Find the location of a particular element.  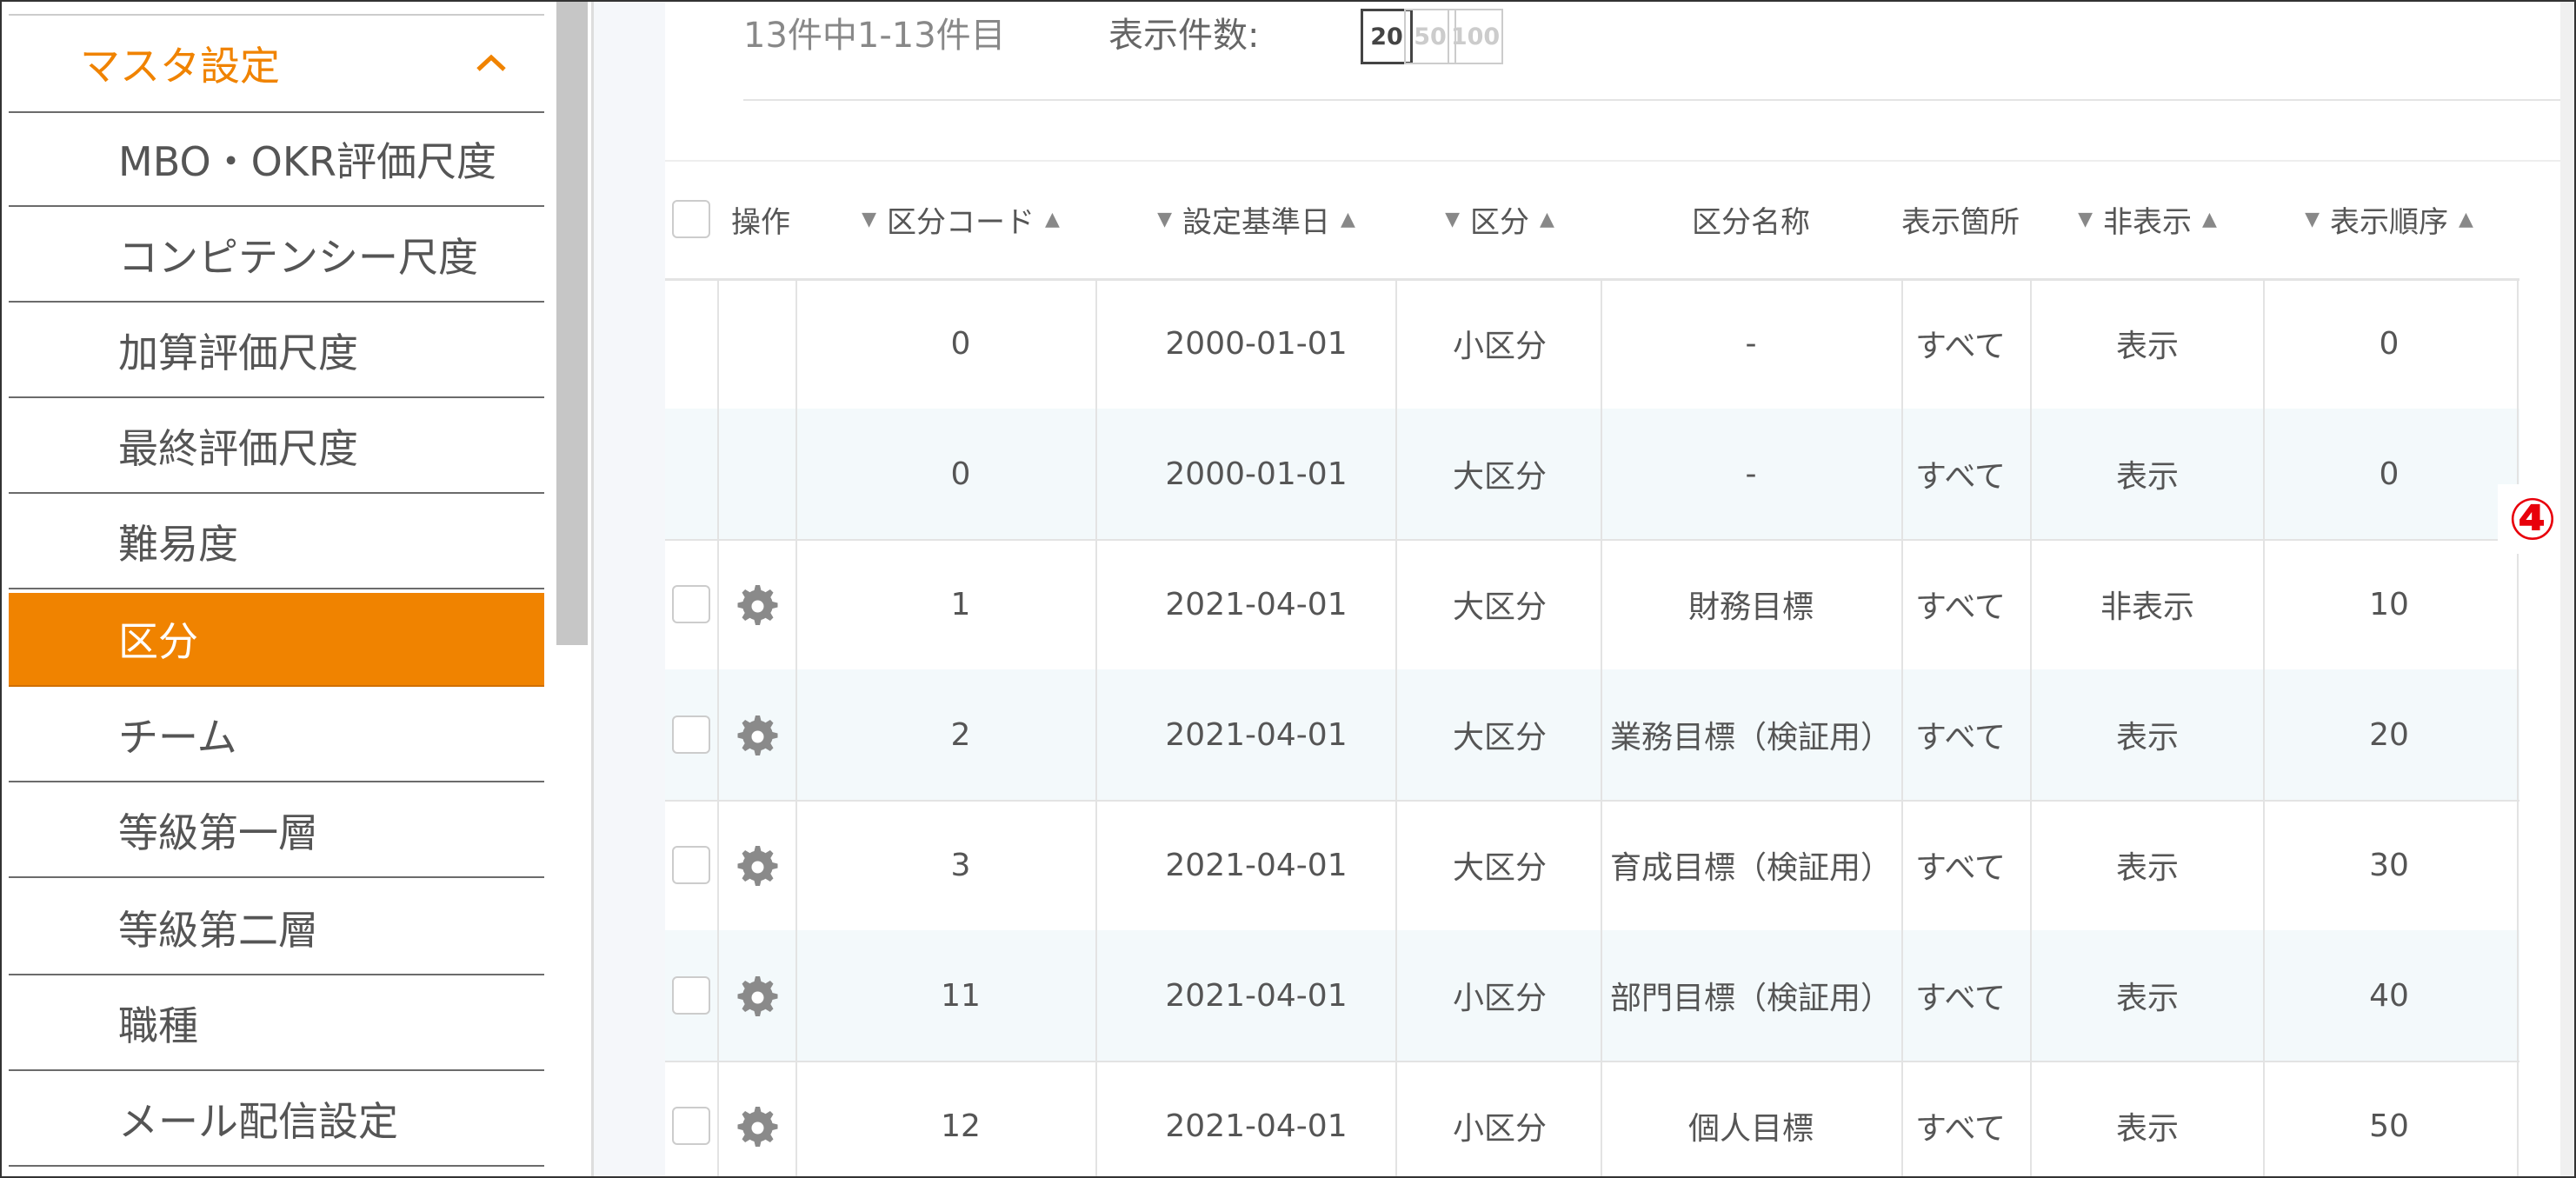

cell-code: 11 is located at coordinates (961, 995).